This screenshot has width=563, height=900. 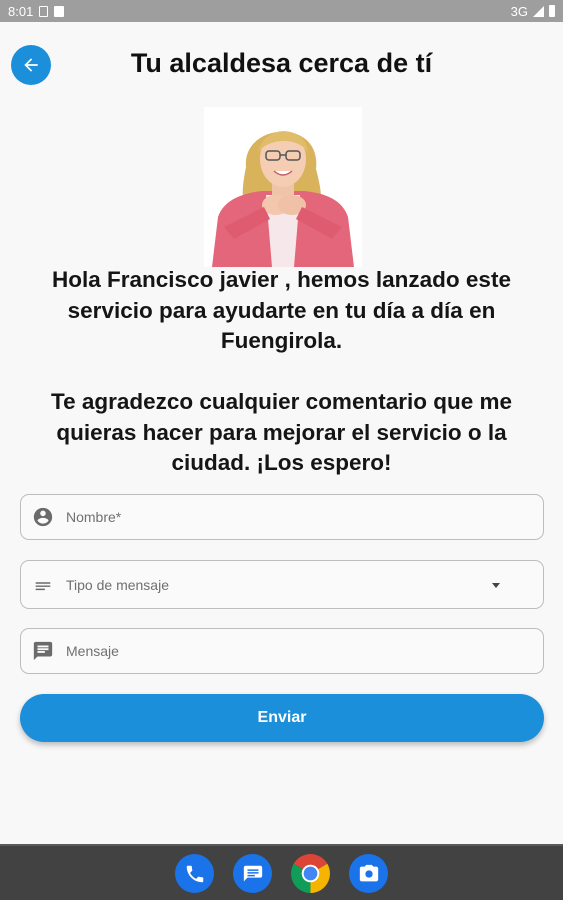 What do you see at coordinates (43, 585) in the screenshot?
I see `short-text-icon` at bounding box center [43, 585].